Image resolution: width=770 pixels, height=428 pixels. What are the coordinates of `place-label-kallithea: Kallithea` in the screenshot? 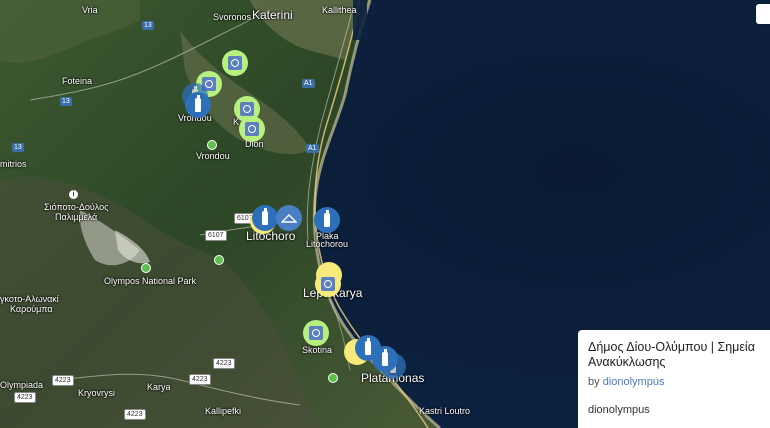 It's located at (339, 10).